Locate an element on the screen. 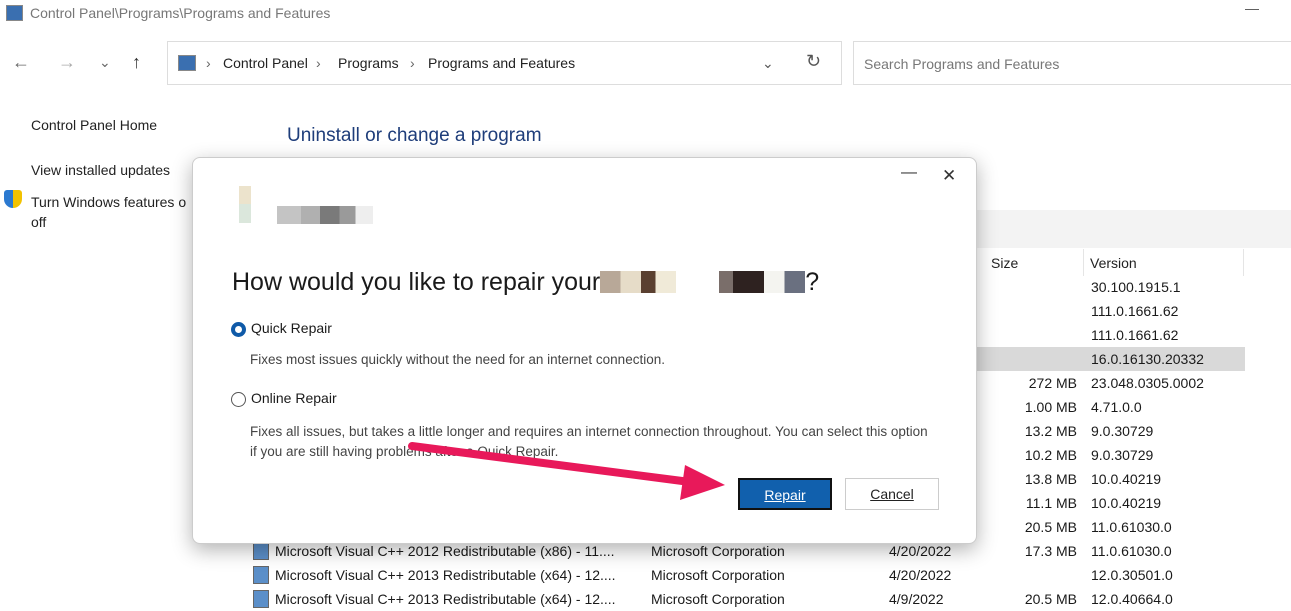  annotation-arrow is located at coordinates (566, 471).